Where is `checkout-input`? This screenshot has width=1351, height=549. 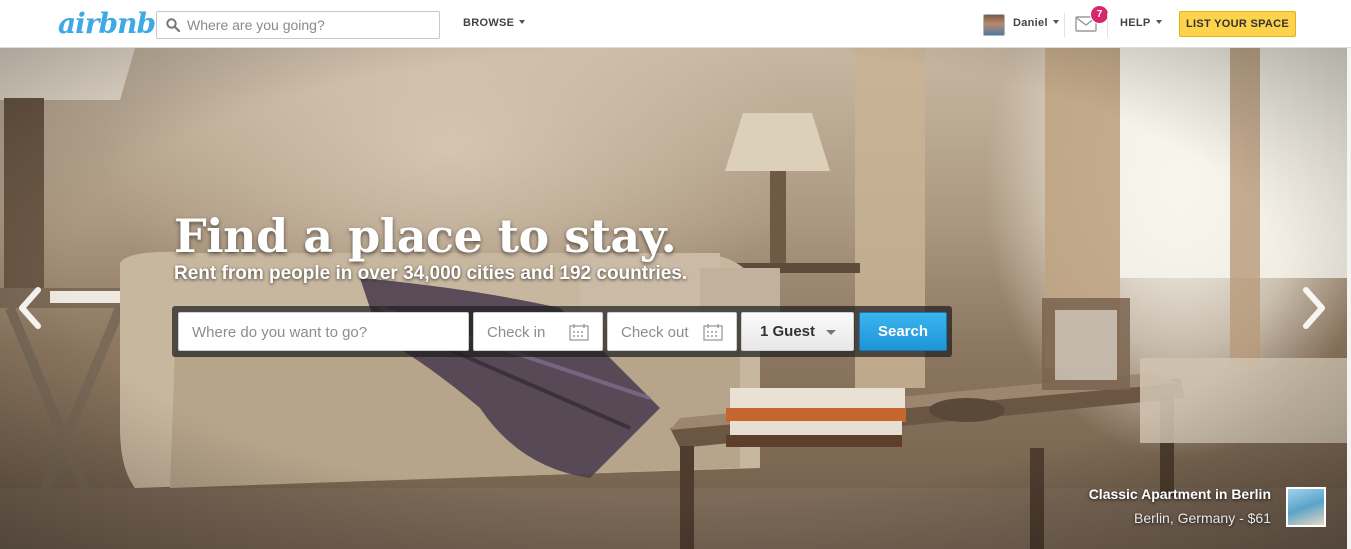
checkout-input is located at coordinates (661, 332).